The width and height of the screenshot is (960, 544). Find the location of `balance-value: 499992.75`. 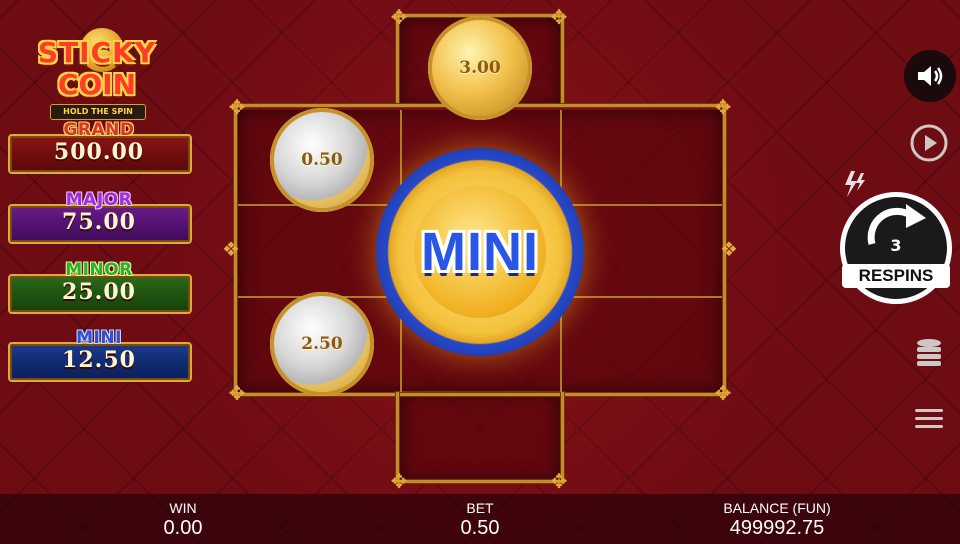

balance-value: 499992.75 is located at coordinates (777, 528).